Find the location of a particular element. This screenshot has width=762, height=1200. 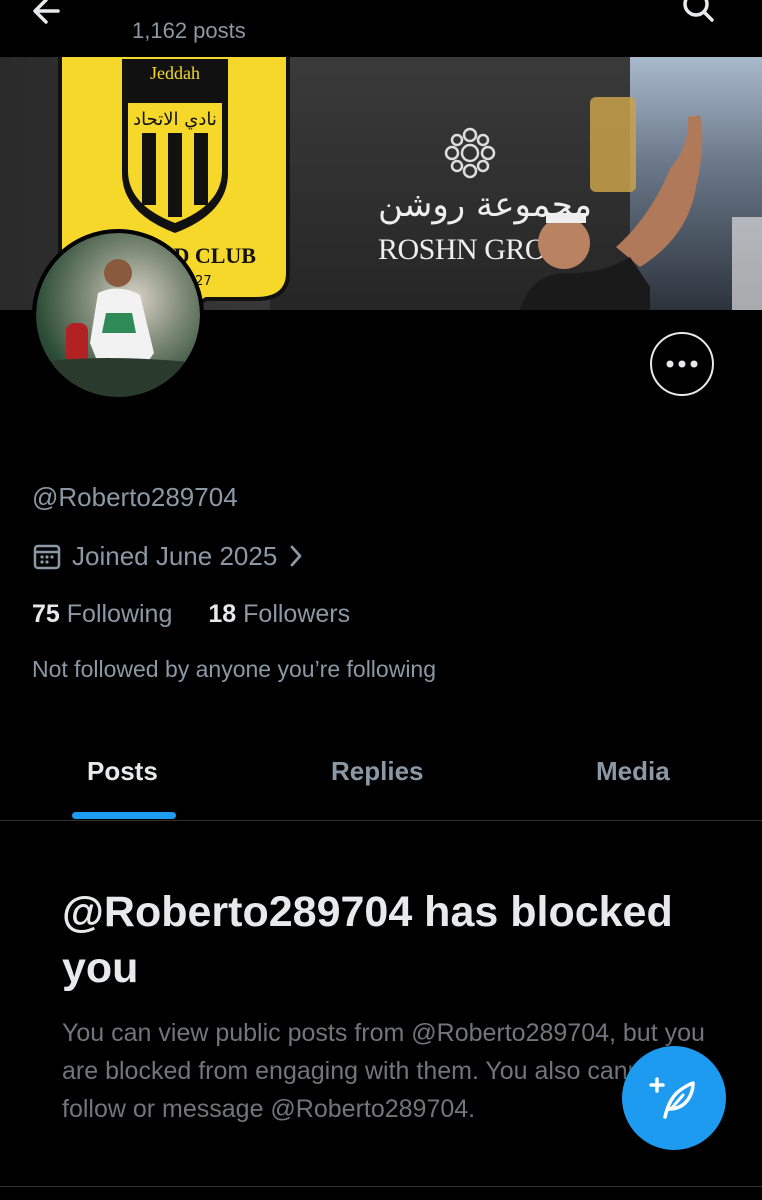

following-count: 75 is located at coordinates (46, 614).